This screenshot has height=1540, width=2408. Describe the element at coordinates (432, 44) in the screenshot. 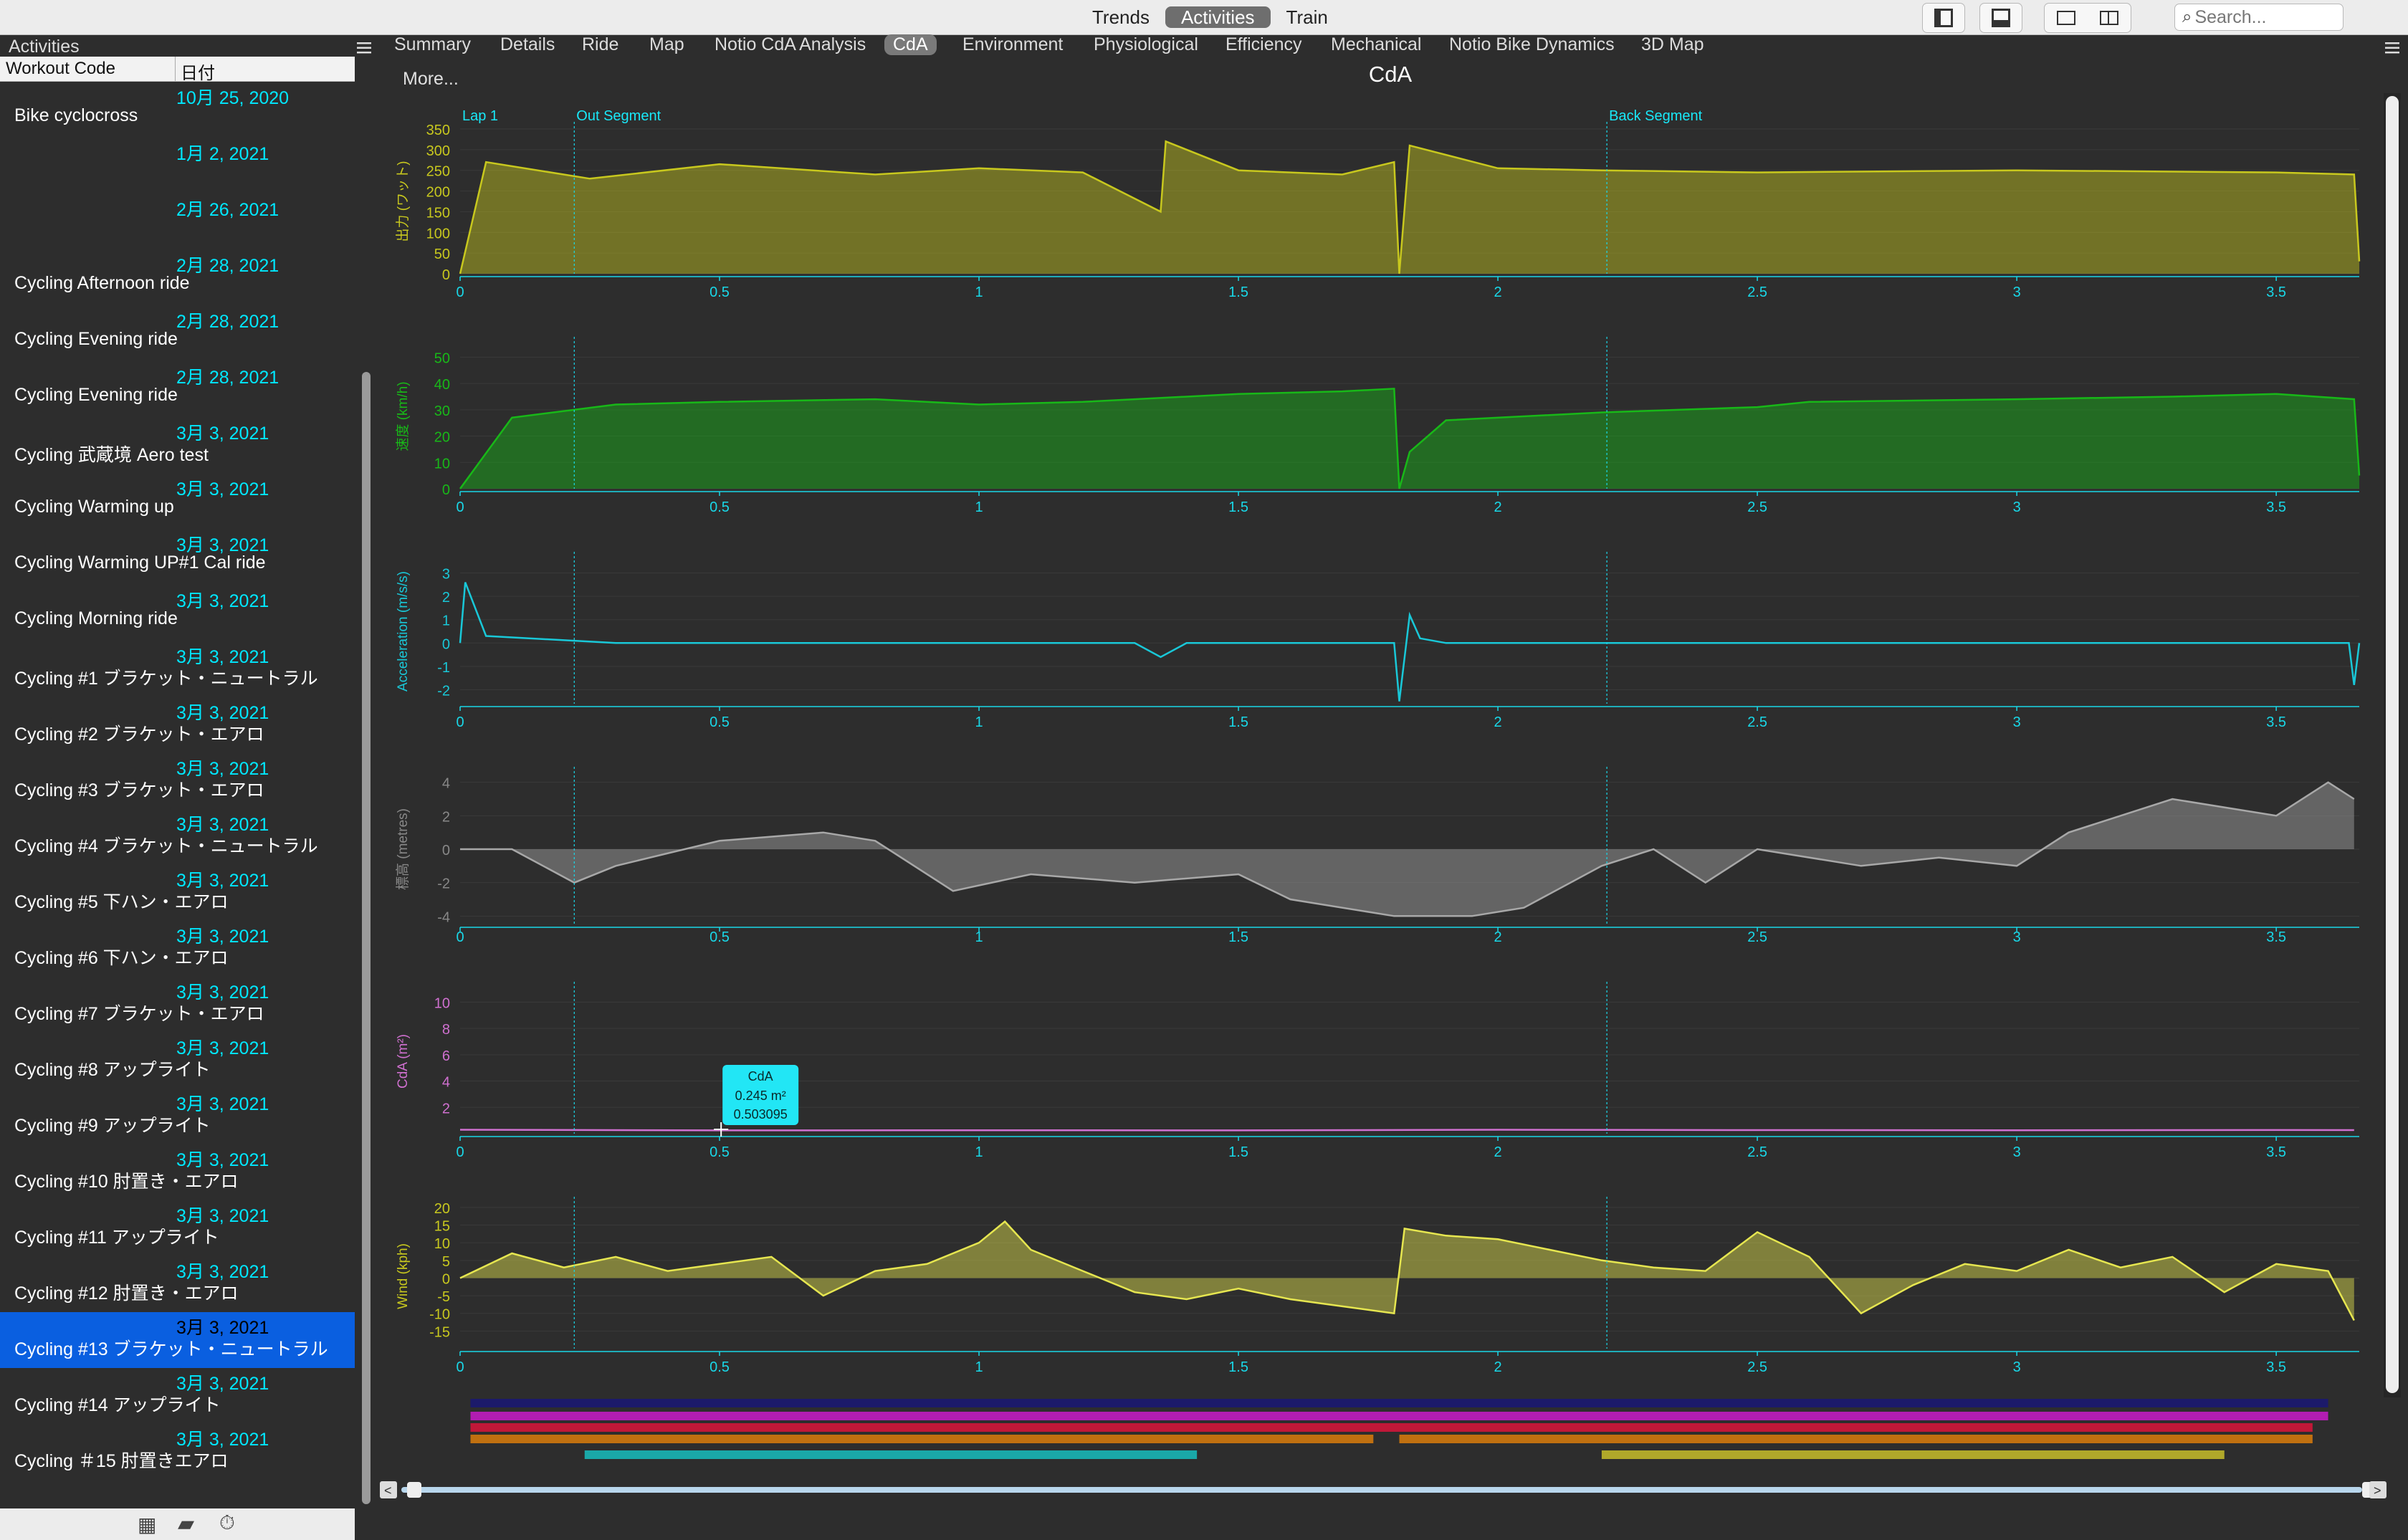

I see `tab-summary: Summary` at that location.